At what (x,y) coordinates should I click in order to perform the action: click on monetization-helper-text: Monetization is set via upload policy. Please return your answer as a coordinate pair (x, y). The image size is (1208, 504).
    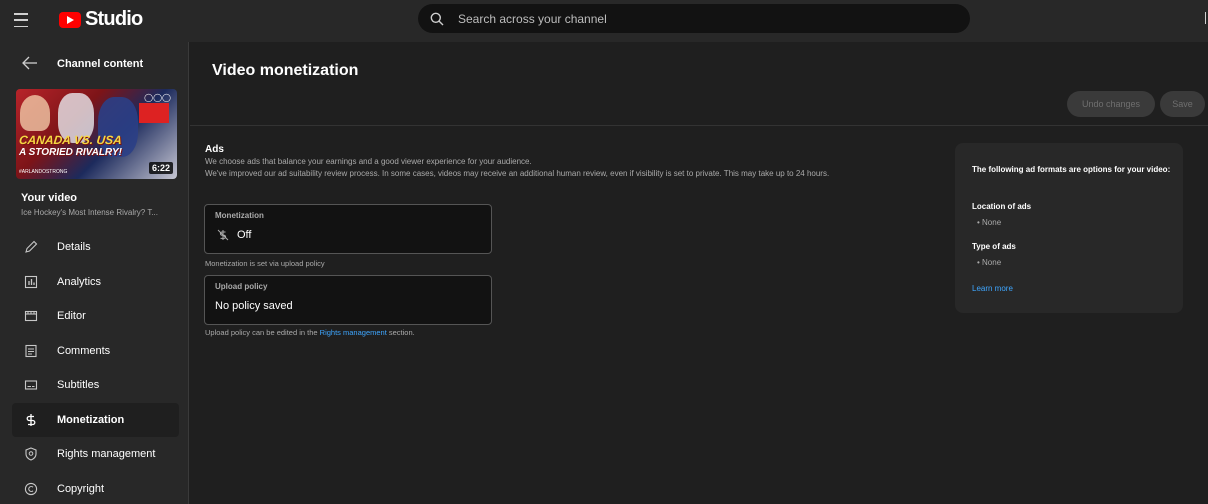
    Looking at the image, I should click on (265, 263).